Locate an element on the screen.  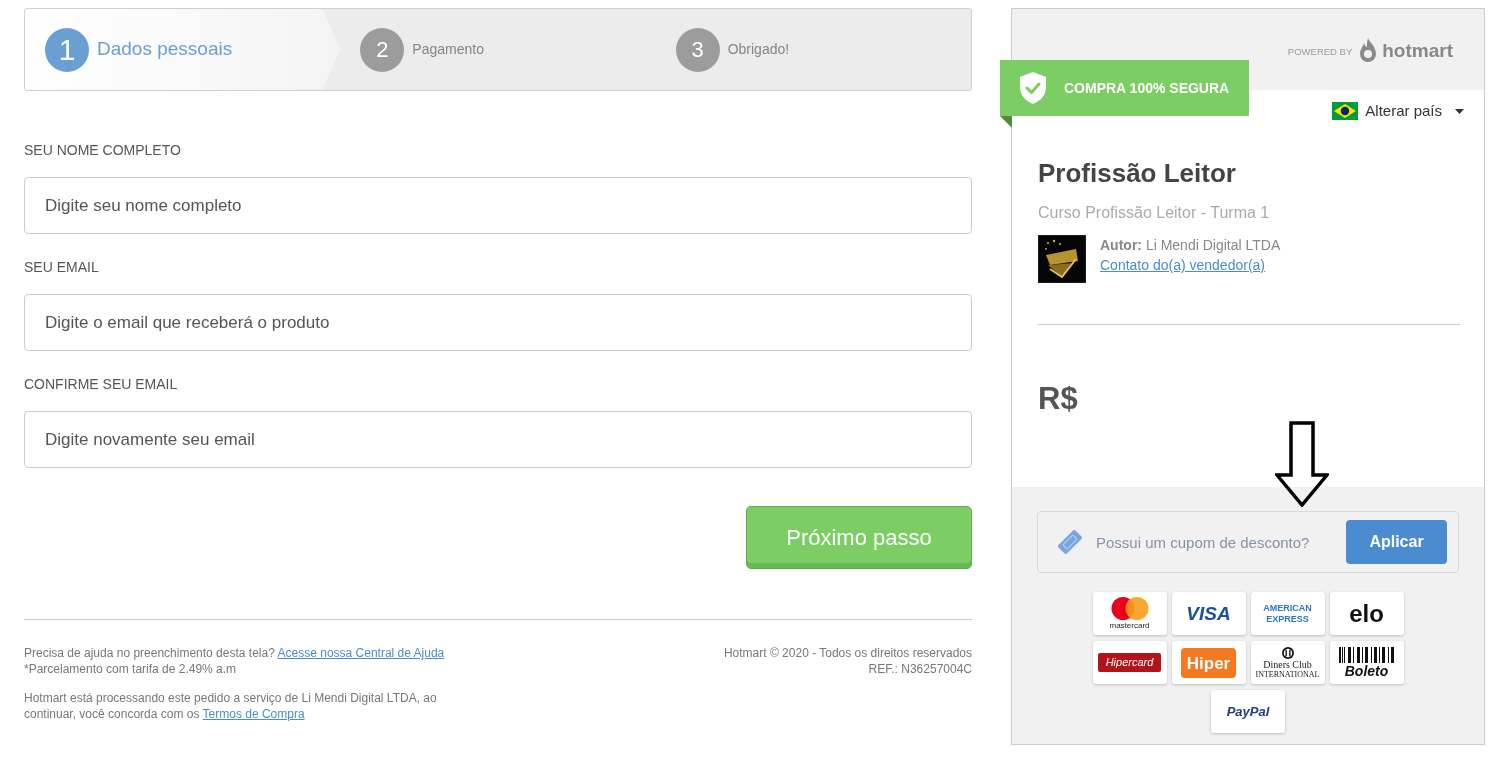
powered-by-text: POWERED BY is located at coordinates (1320, 51).